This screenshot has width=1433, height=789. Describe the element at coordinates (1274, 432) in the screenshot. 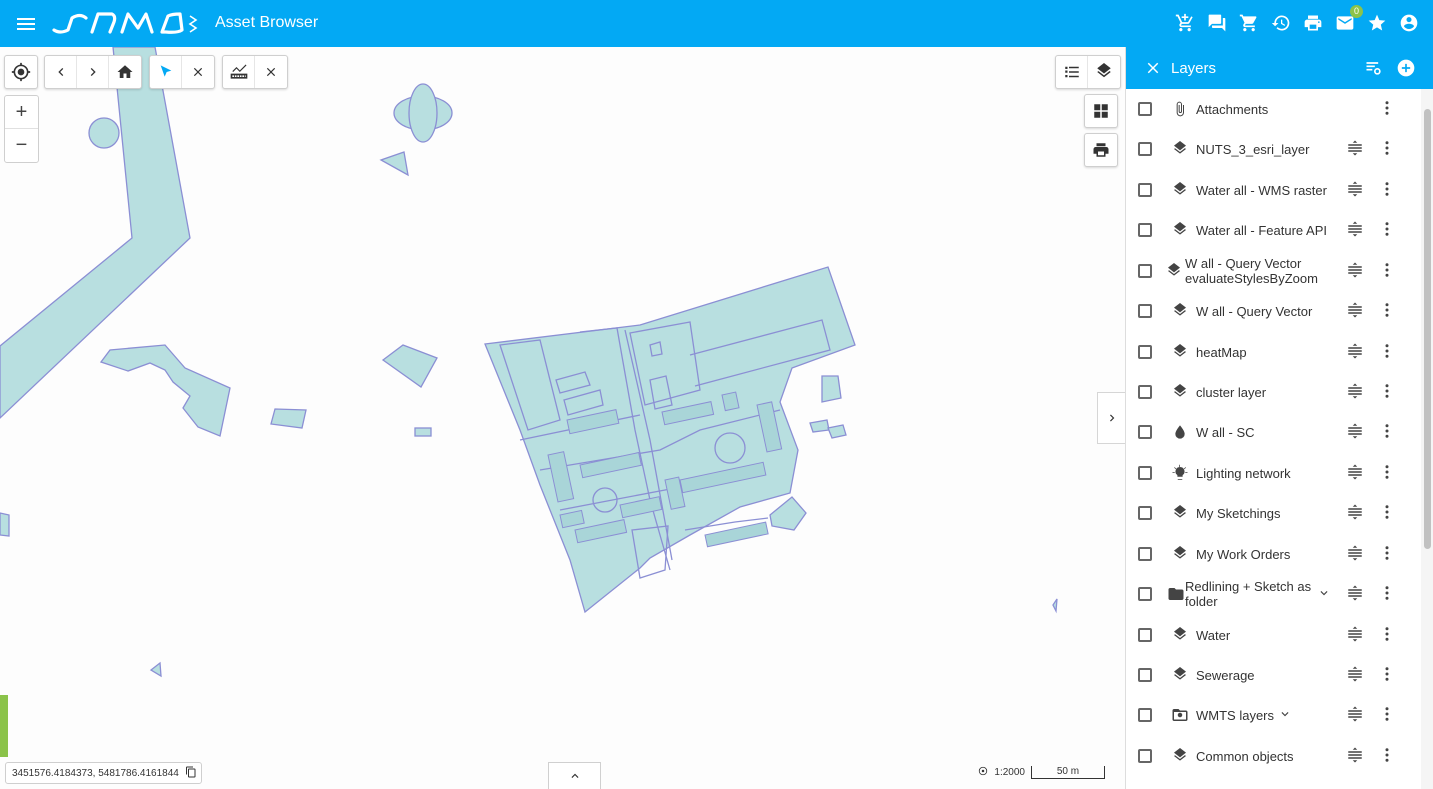

I see `layer-row: W all - SC` at that location.